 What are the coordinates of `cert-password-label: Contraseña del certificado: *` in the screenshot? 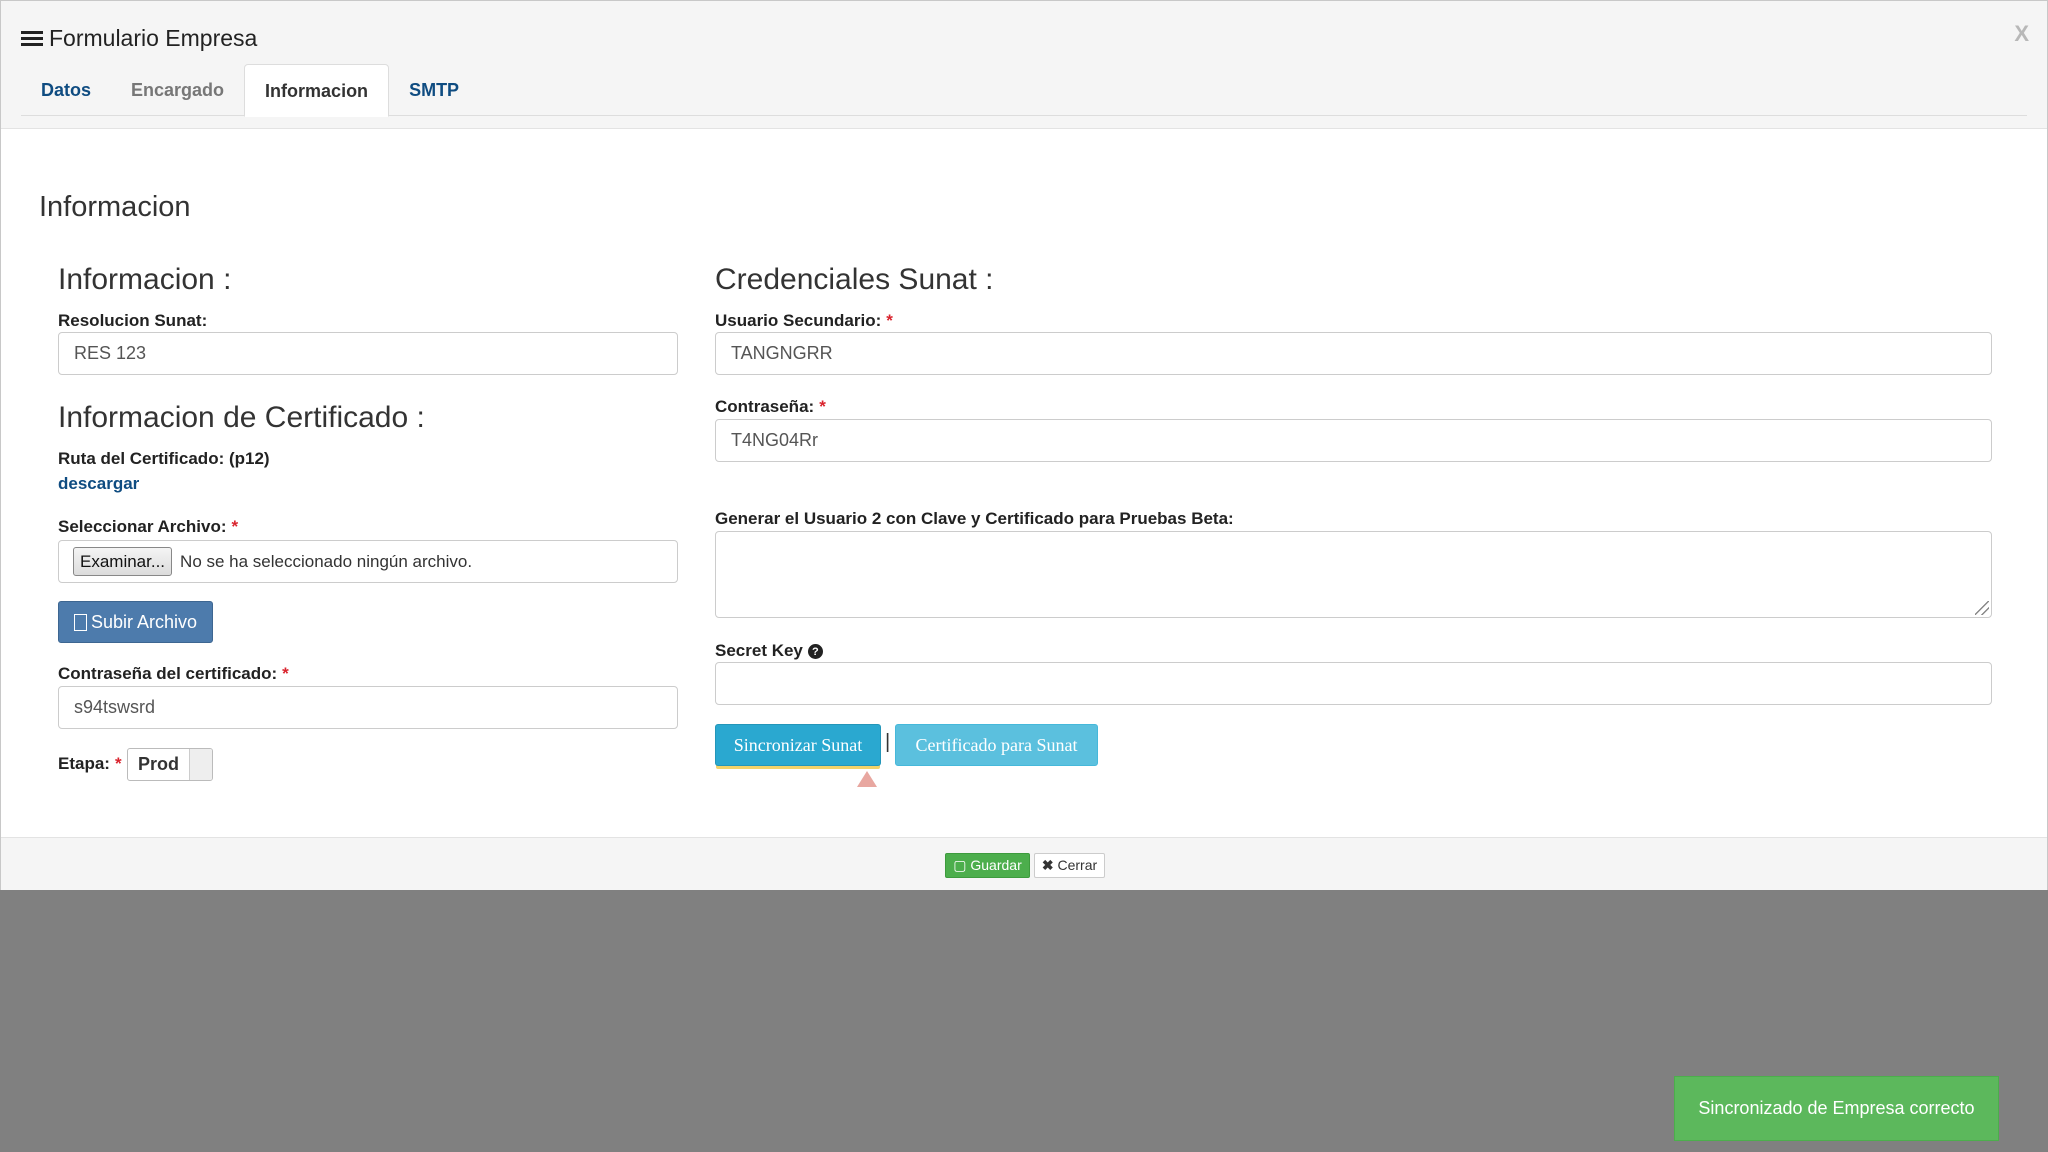 It's located at (173, 674).